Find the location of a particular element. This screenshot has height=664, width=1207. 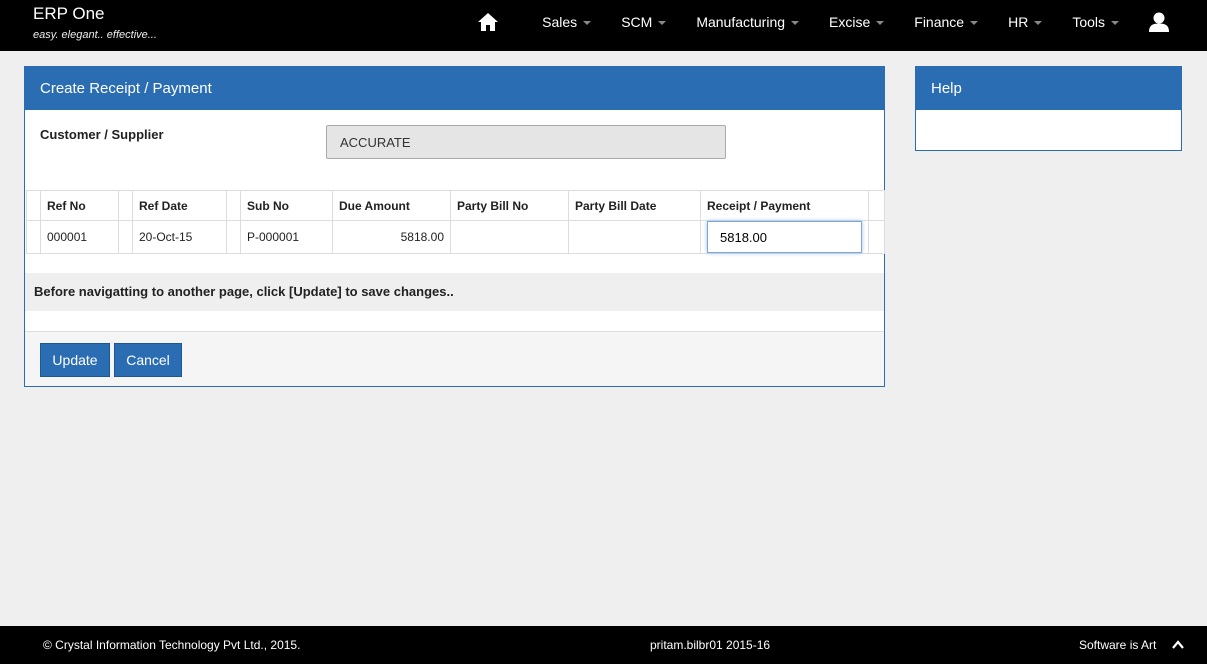

user-icon is located at coordinates (1159, 22).